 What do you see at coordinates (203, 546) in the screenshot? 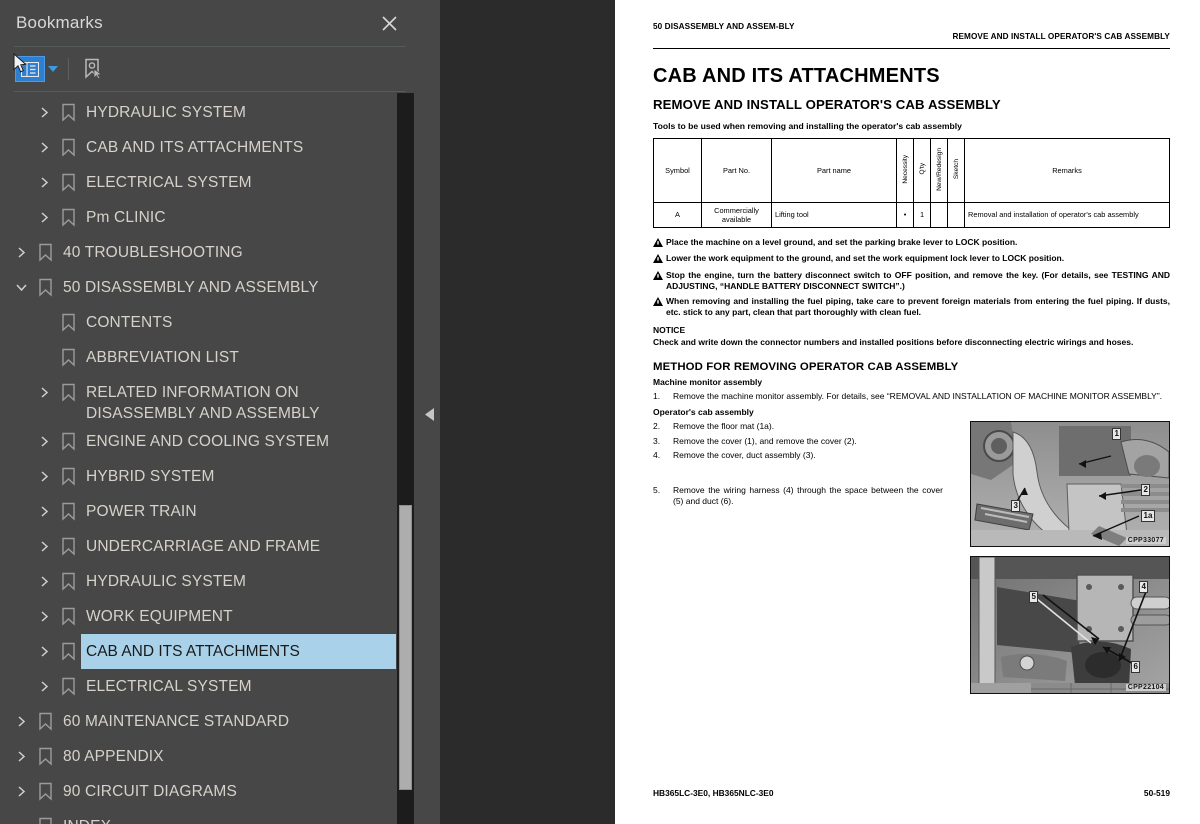
I see `bookmark-label: UNDERCARRIAGE AND FRAME` at bounding box center [203, 546].